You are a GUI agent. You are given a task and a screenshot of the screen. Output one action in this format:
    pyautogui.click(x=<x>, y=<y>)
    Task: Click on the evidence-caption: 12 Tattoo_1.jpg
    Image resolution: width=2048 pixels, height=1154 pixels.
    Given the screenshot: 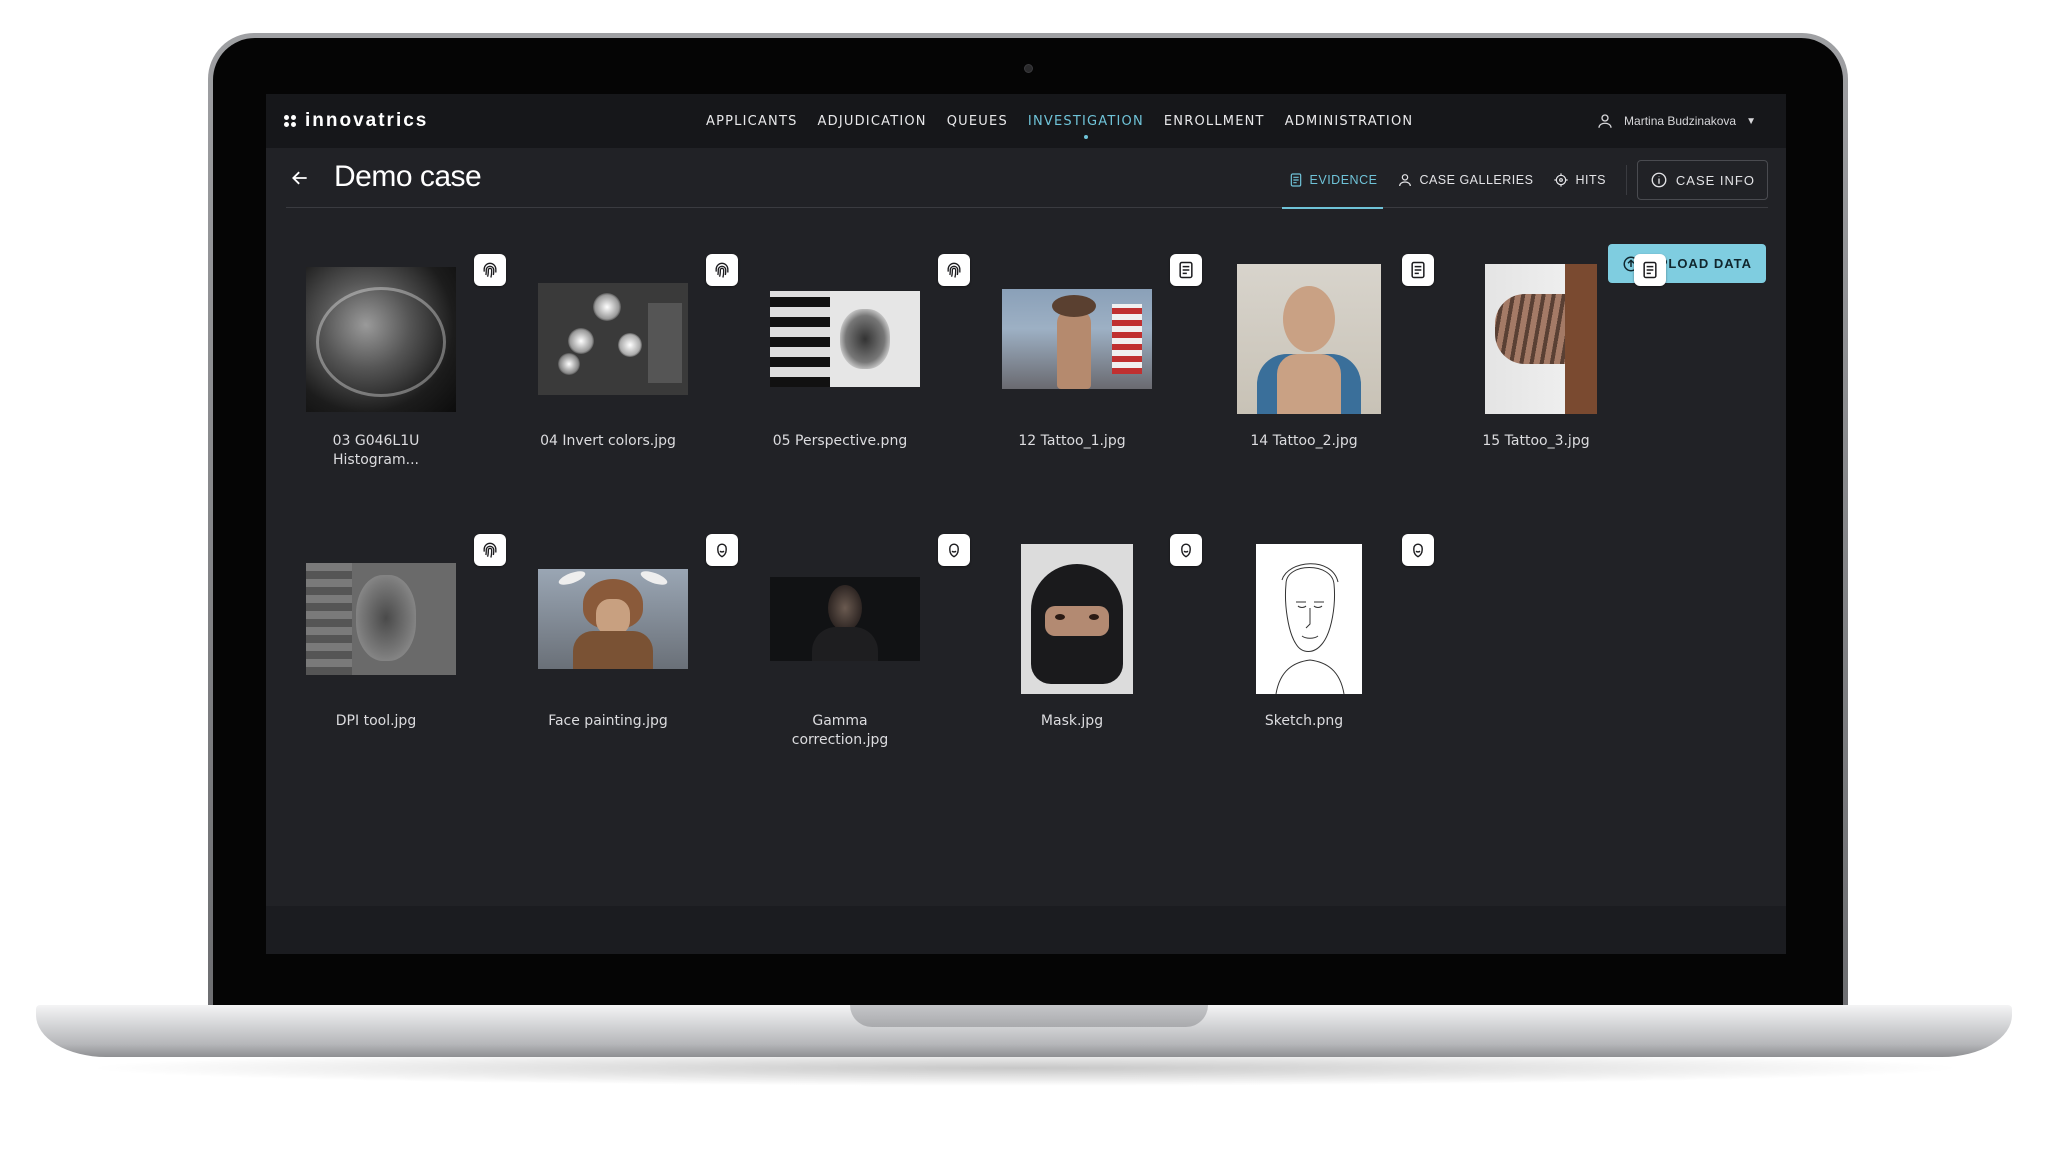 What is the action you would take?
    pyautogui.click(x=1072, y=441)
    